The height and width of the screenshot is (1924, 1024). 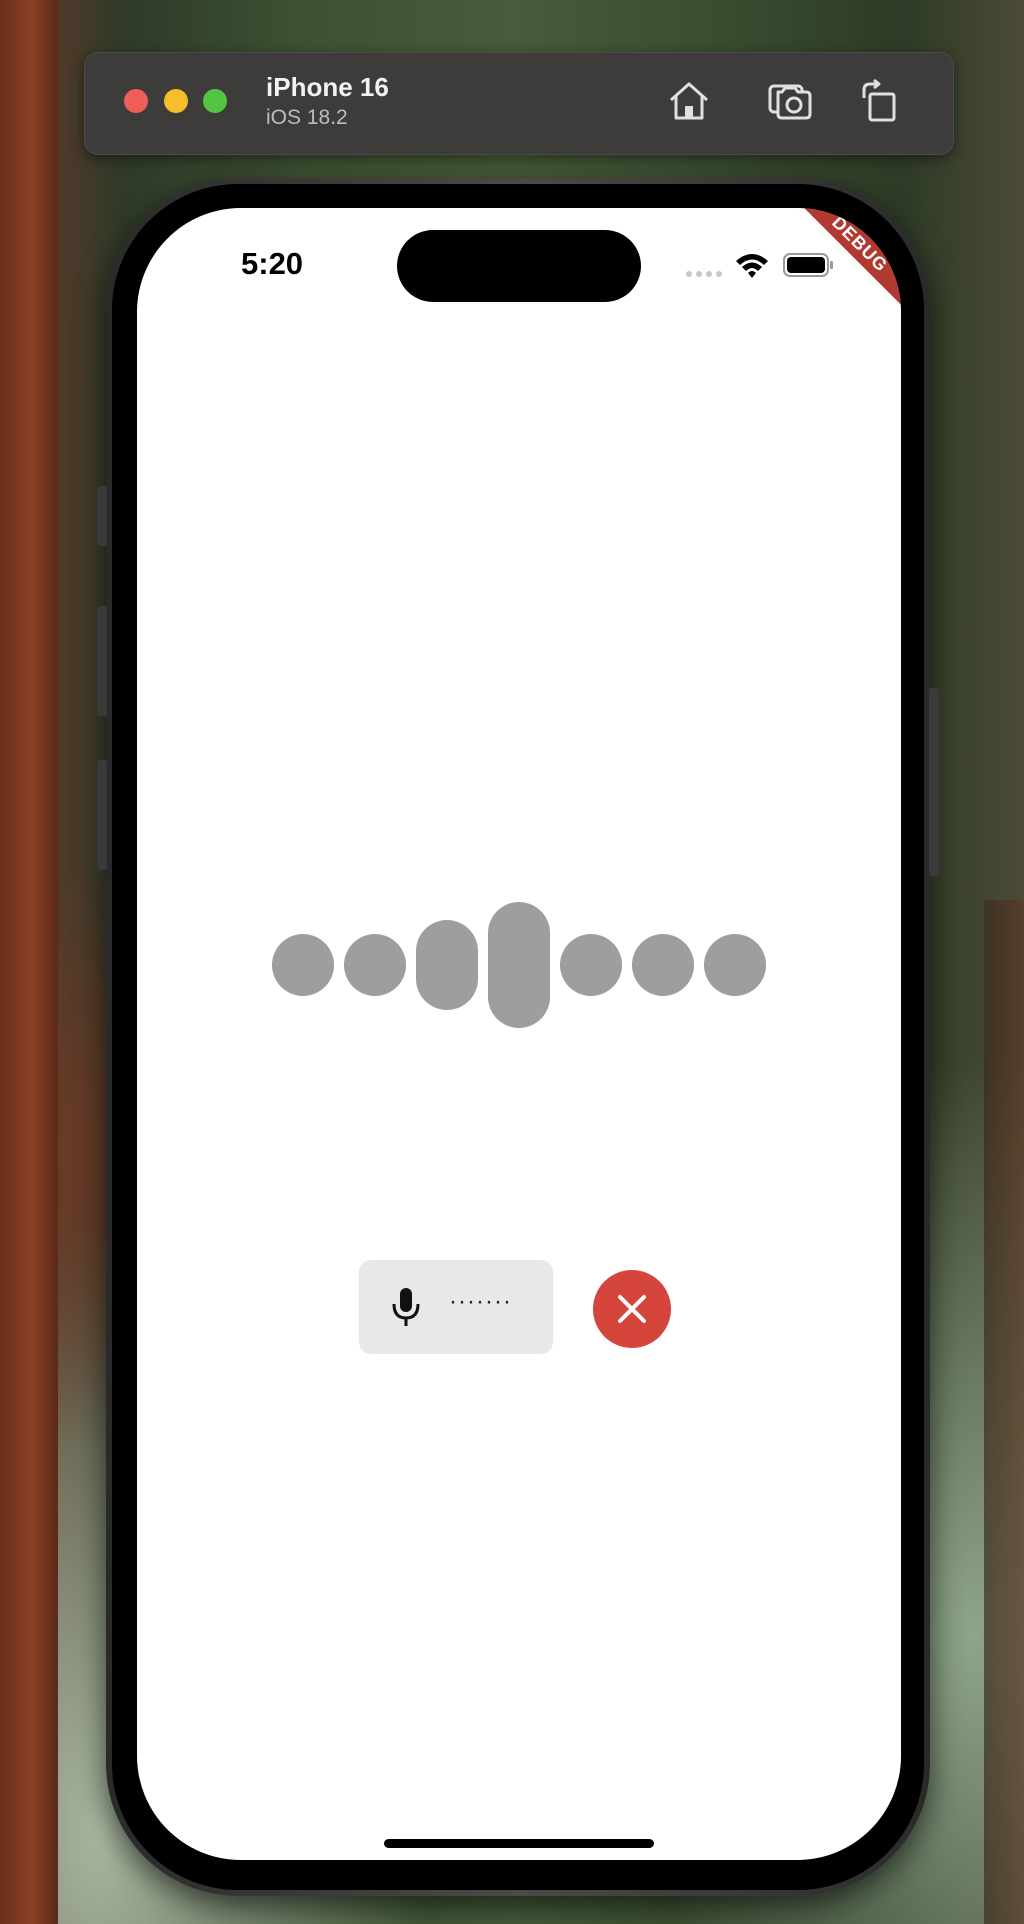 I want to click on signal-icon, so click(x=704, y=274).